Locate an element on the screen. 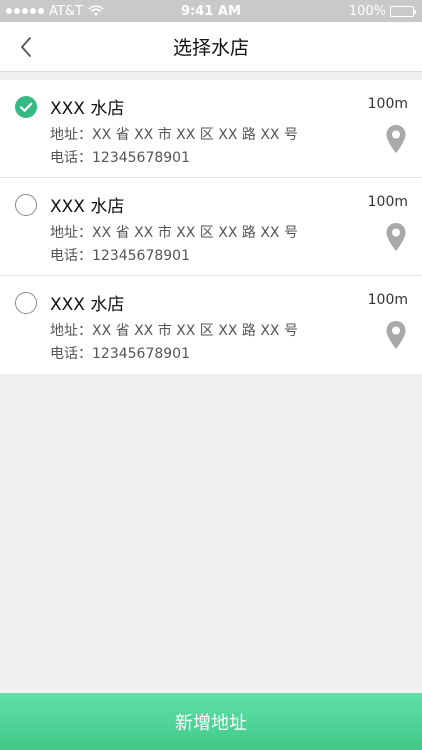 This screenshot has width=422, height=750. back-button is located at coordinates (26, 47).